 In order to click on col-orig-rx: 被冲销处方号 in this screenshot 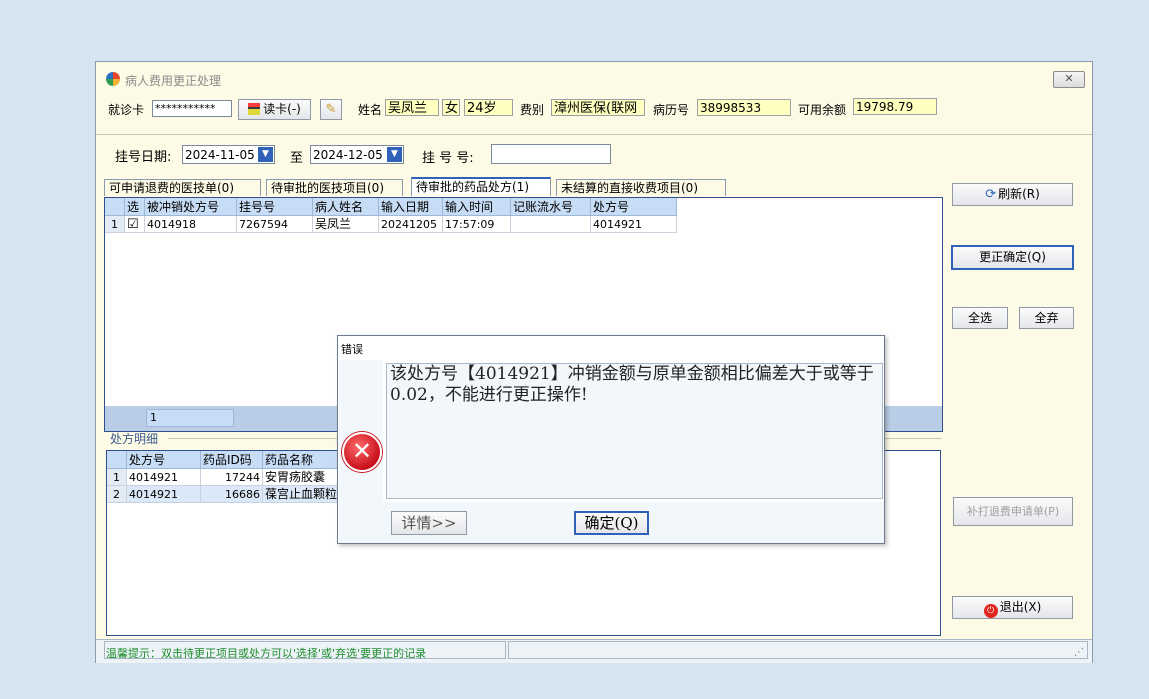, I will do `click(191, 207)`.